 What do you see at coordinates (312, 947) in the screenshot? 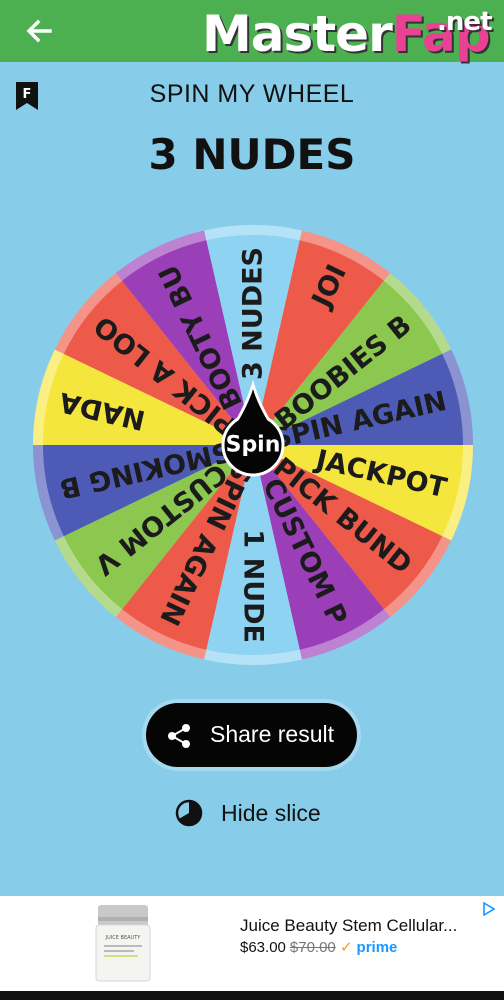
I see `ad-old-price: $70.00` at bounding box center [312, 947].